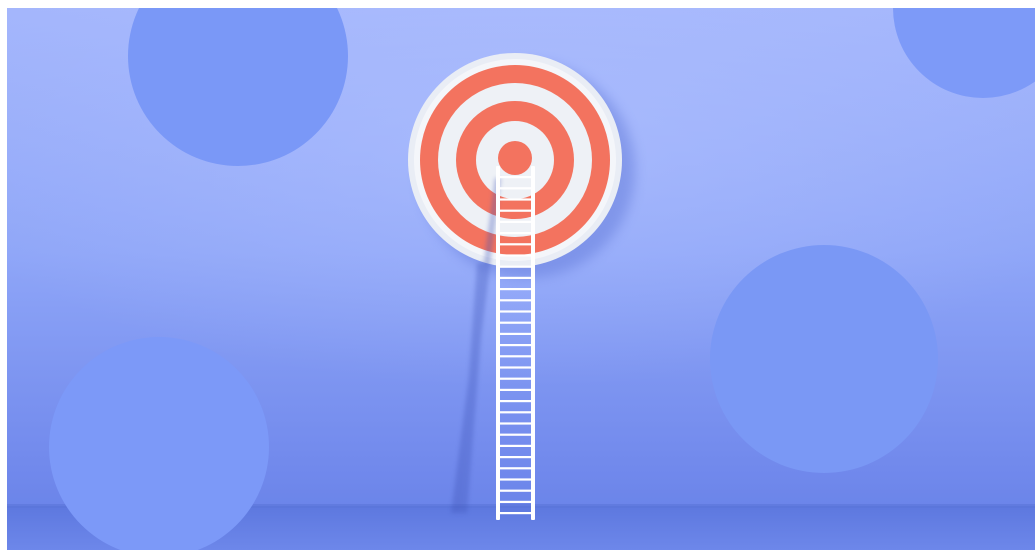 The height and width of the screenshot is (550, 1035). Describe the element at coordinates (159, 443) in the screenshot. I see `decorative-circle-bottom-left` at that location.